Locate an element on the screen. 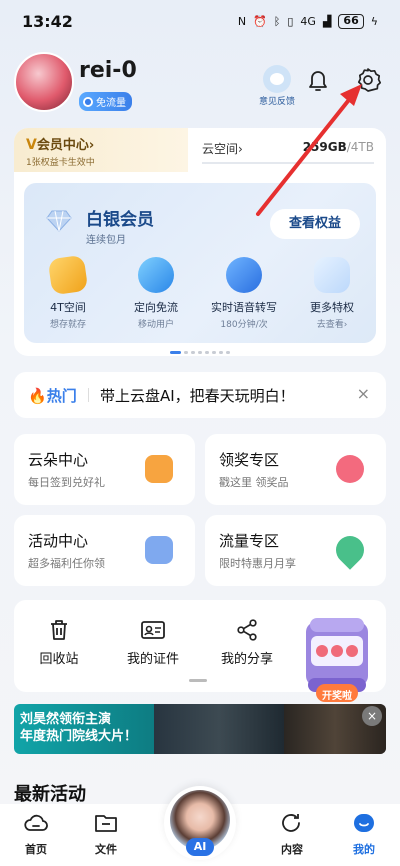 This screenshot has width=400, height=866. tile-subtitle: 限时特惠月月享 is located at coordinates (257, 563).